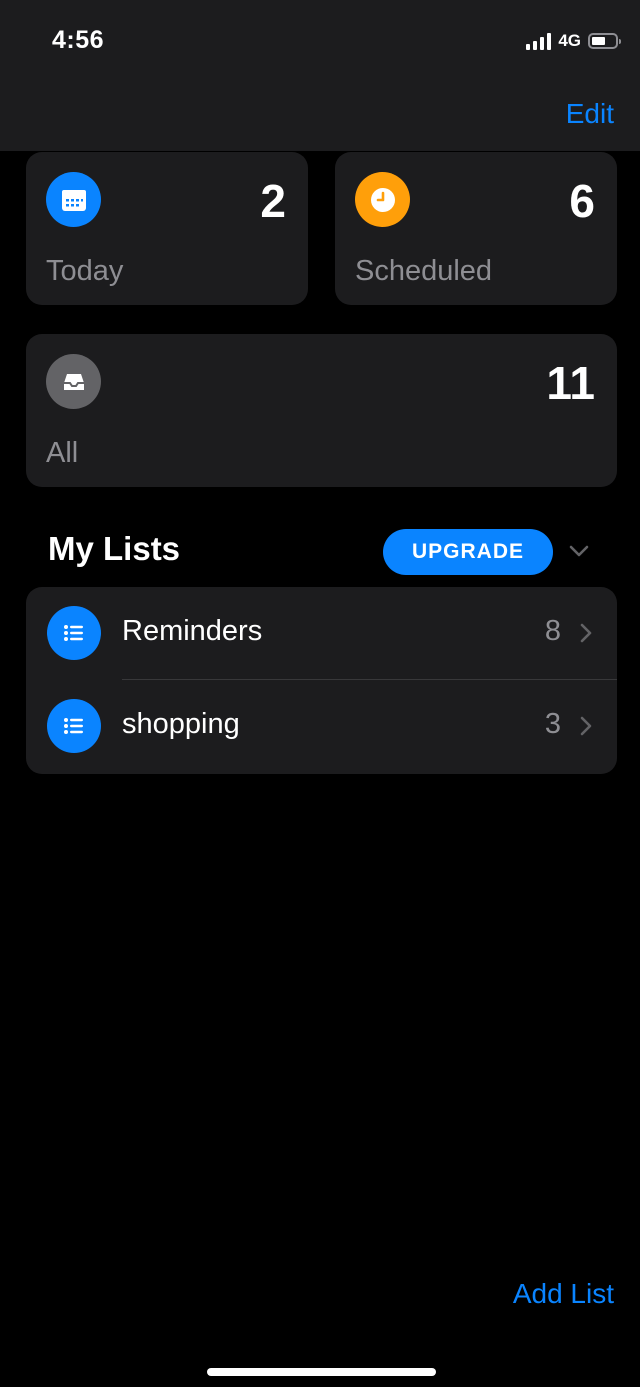  What do you see at coordinates (382, 199) in the screenshot?
I see `clock-icon` at bounding box center [382, 199].